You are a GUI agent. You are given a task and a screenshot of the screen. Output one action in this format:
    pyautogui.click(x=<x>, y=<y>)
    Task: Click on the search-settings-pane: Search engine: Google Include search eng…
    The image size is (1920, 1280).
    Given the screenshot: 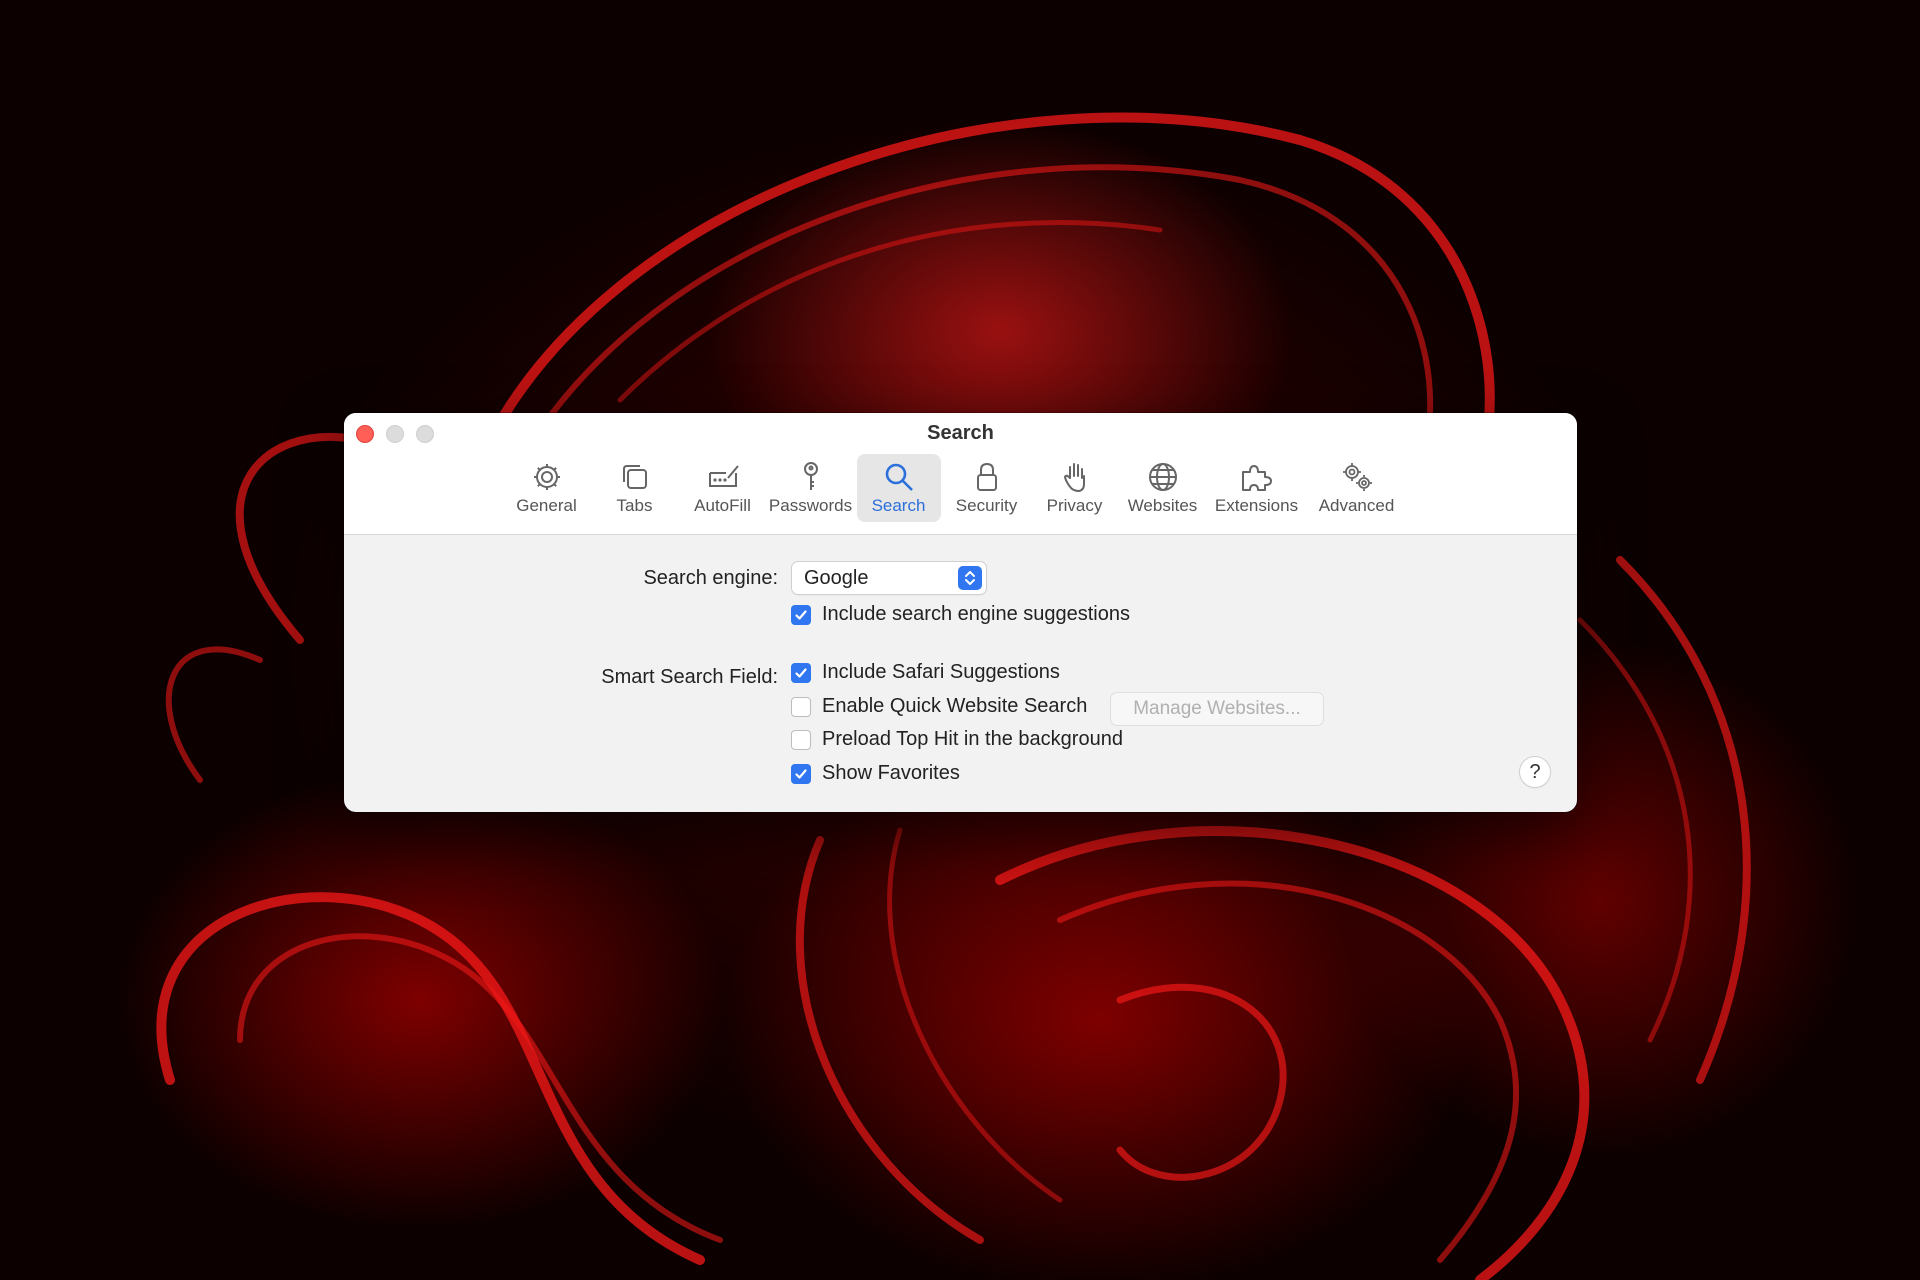 What is the action you would take?
    pyautogui.click(x=960, y=673)
    